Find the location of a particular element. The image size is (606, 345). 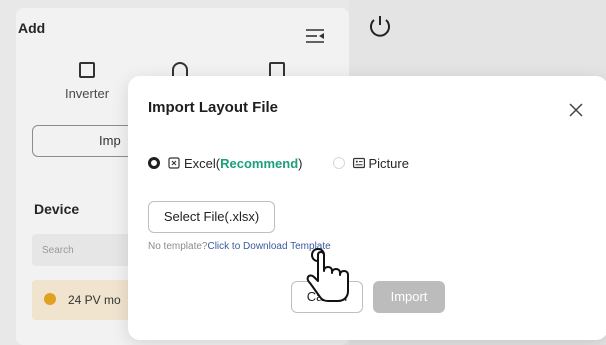

collapse-panel-icon is located at coordinates (315, 36).